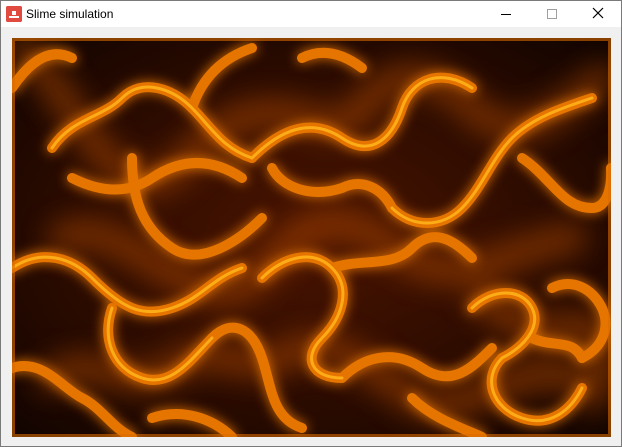 The height and width of the screenshot is (447, 622). What do you see at coordinates (14, 14) in the screenshot?
I see `app-icon` at bounding box center [14, 14].